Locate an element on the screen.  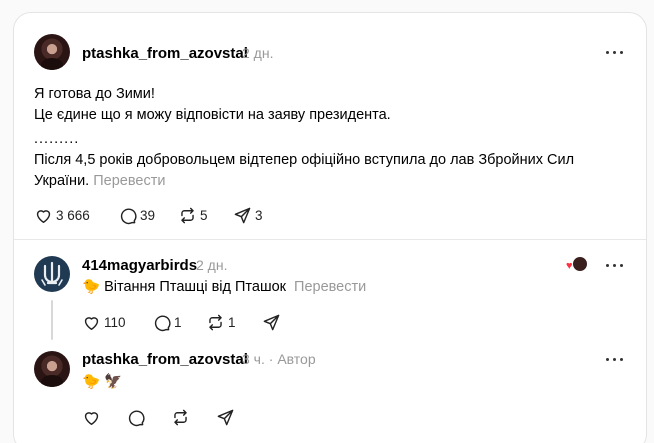
reply-text-body: Вітання Пташці від Пташок is located at coordinates (195, 287).